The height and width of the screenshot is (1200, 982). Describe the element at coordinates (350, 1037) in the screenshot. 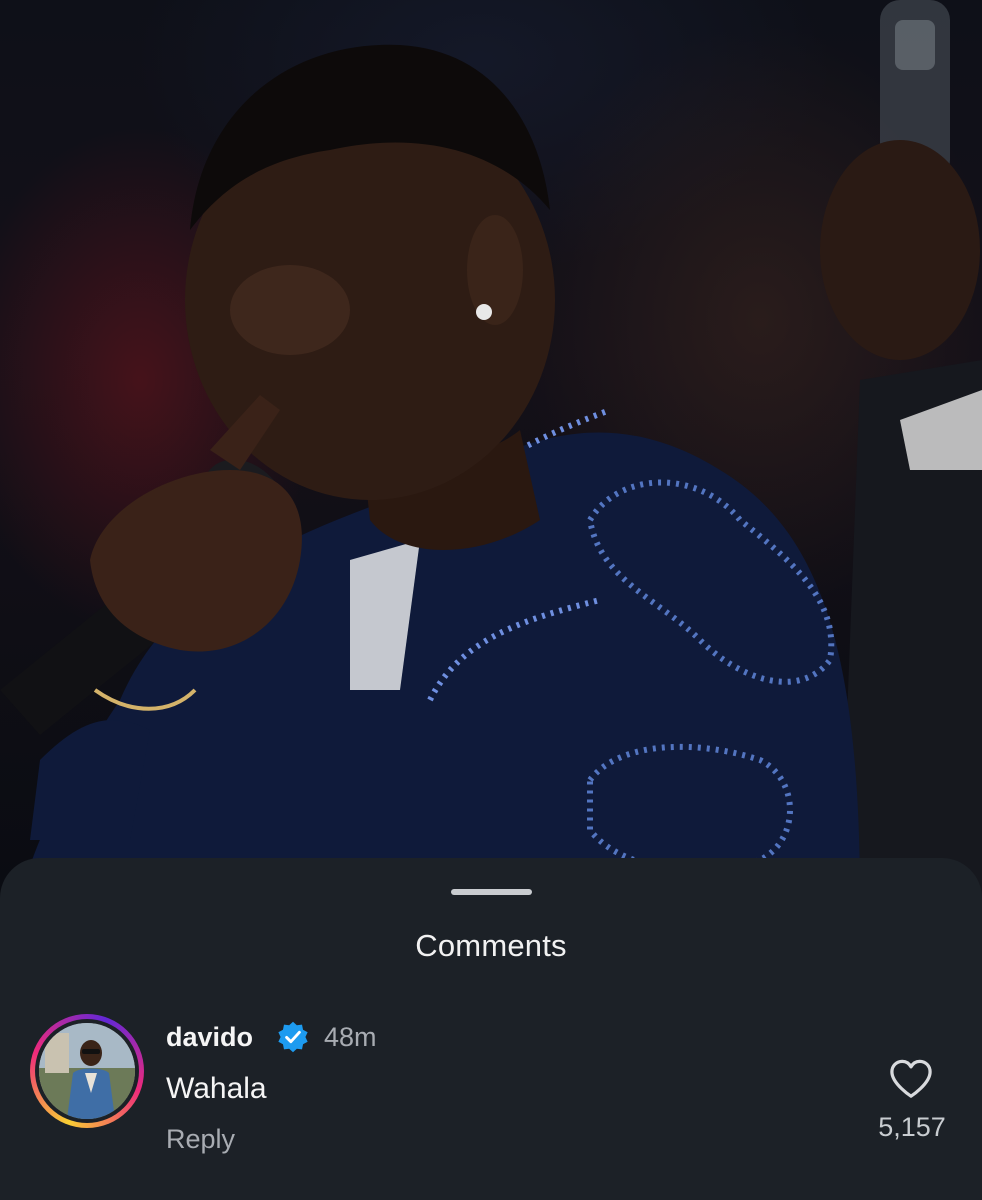

I see `comment-timestamp: 48m` at that location.